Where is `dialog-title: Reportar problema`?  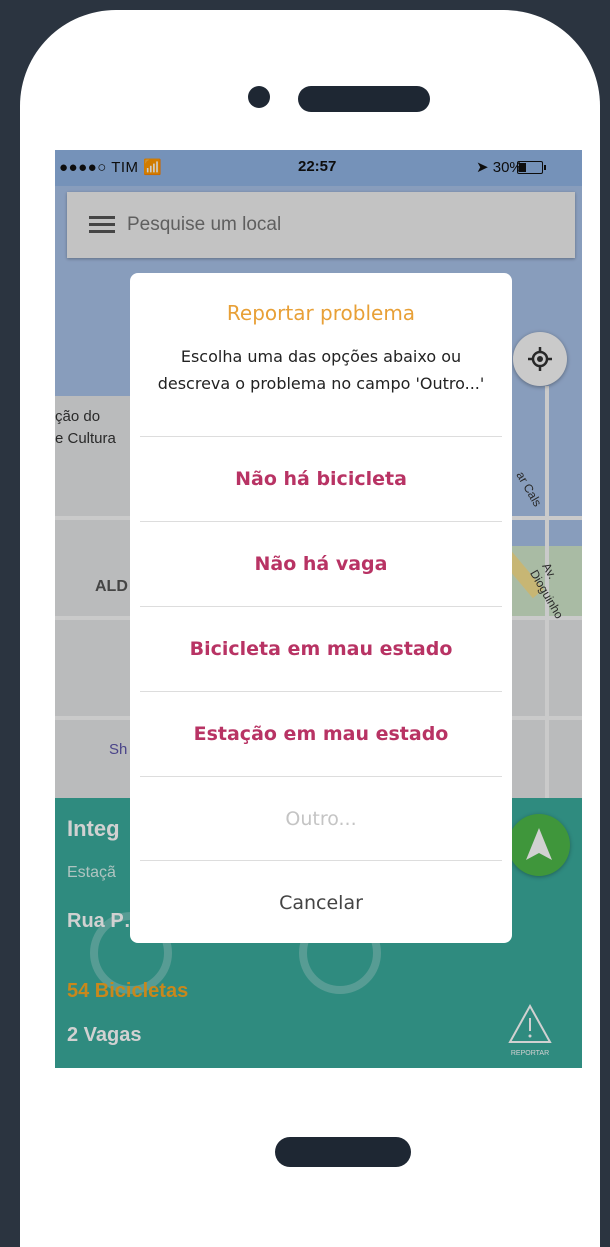
dialog-title: Reportar problema is located at coordinates (321, 313).